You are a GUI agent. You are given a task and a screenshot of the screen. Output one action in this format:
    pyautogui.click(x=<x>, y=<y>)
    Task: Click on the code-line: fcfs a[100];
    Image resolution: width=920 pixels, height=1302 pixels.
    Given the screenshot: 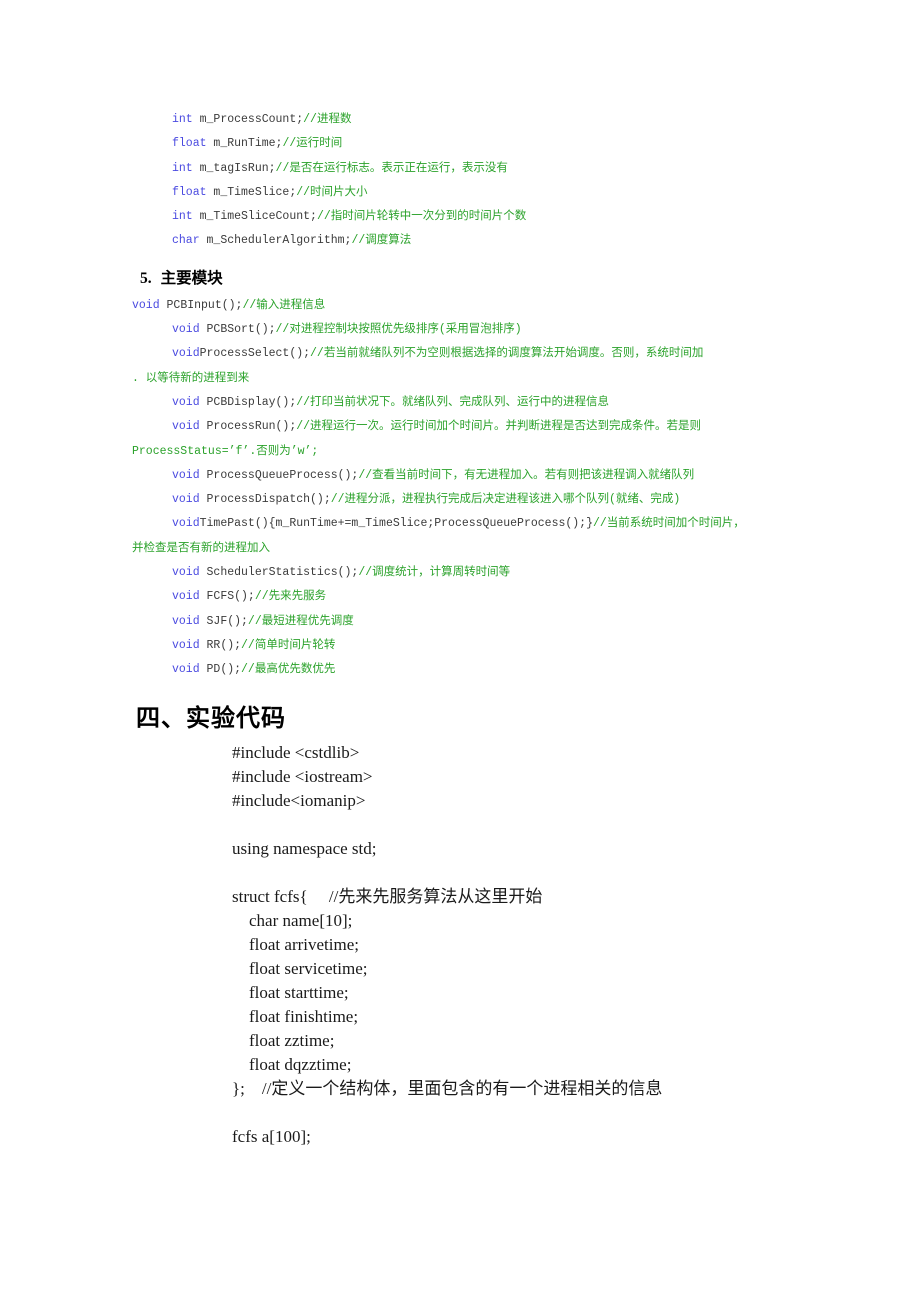 What is the action you would take?
    pyautogui.click(x=271, y=1136)
    